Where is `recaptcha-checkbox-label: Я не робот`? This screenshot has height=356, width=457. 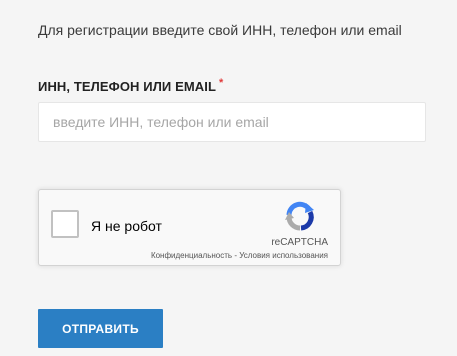
recaptcha-checkbox-label: Я не робот is located at coordinates (126, 226).